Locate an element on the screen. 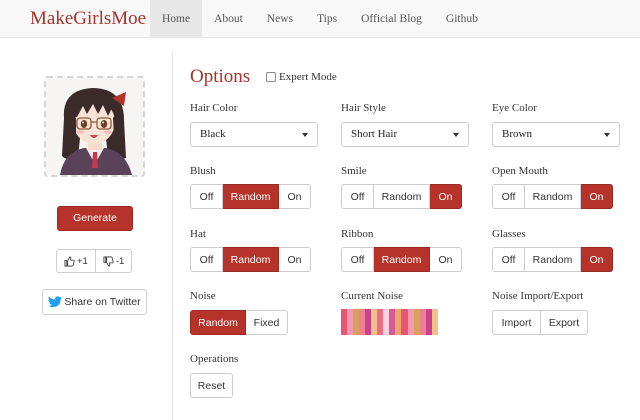 Image resolution: width=640 pixels, height=420 pixels. expert-mode-label: Expert Mode is located at coordinates (308, 77).